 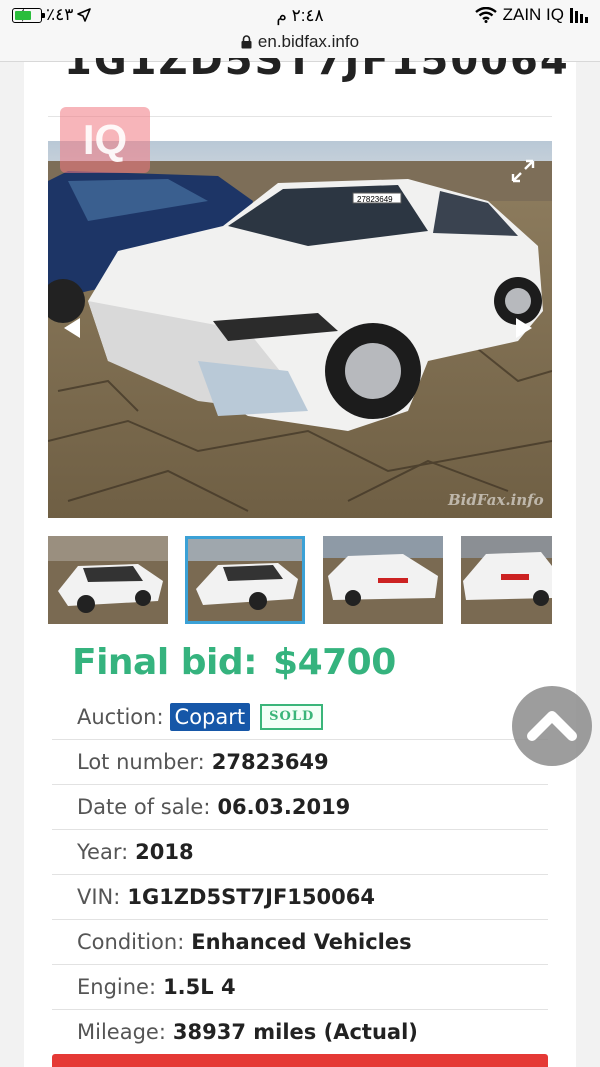 What do you see at coordinates (72, 328) in the screenshot?
I see `arrow-left-icon` at bounding box center [72, 328].